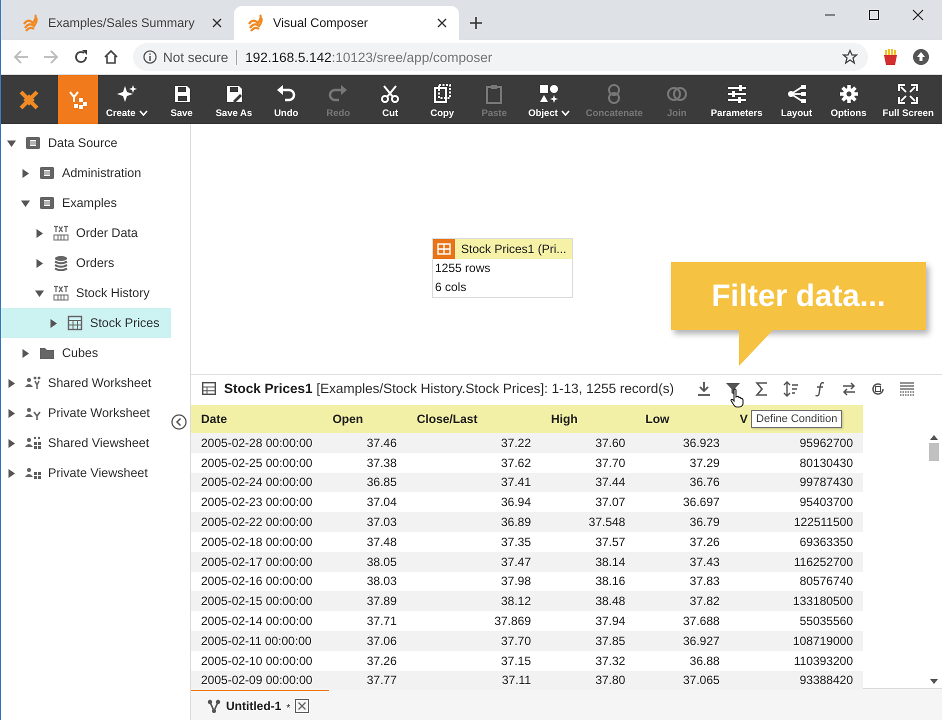 This screenshot has height=720, width=942. Describe the element at coordinates (260, 704) in the screenshot. I see `worksheet-tab: Untitled-1 *` at that location.